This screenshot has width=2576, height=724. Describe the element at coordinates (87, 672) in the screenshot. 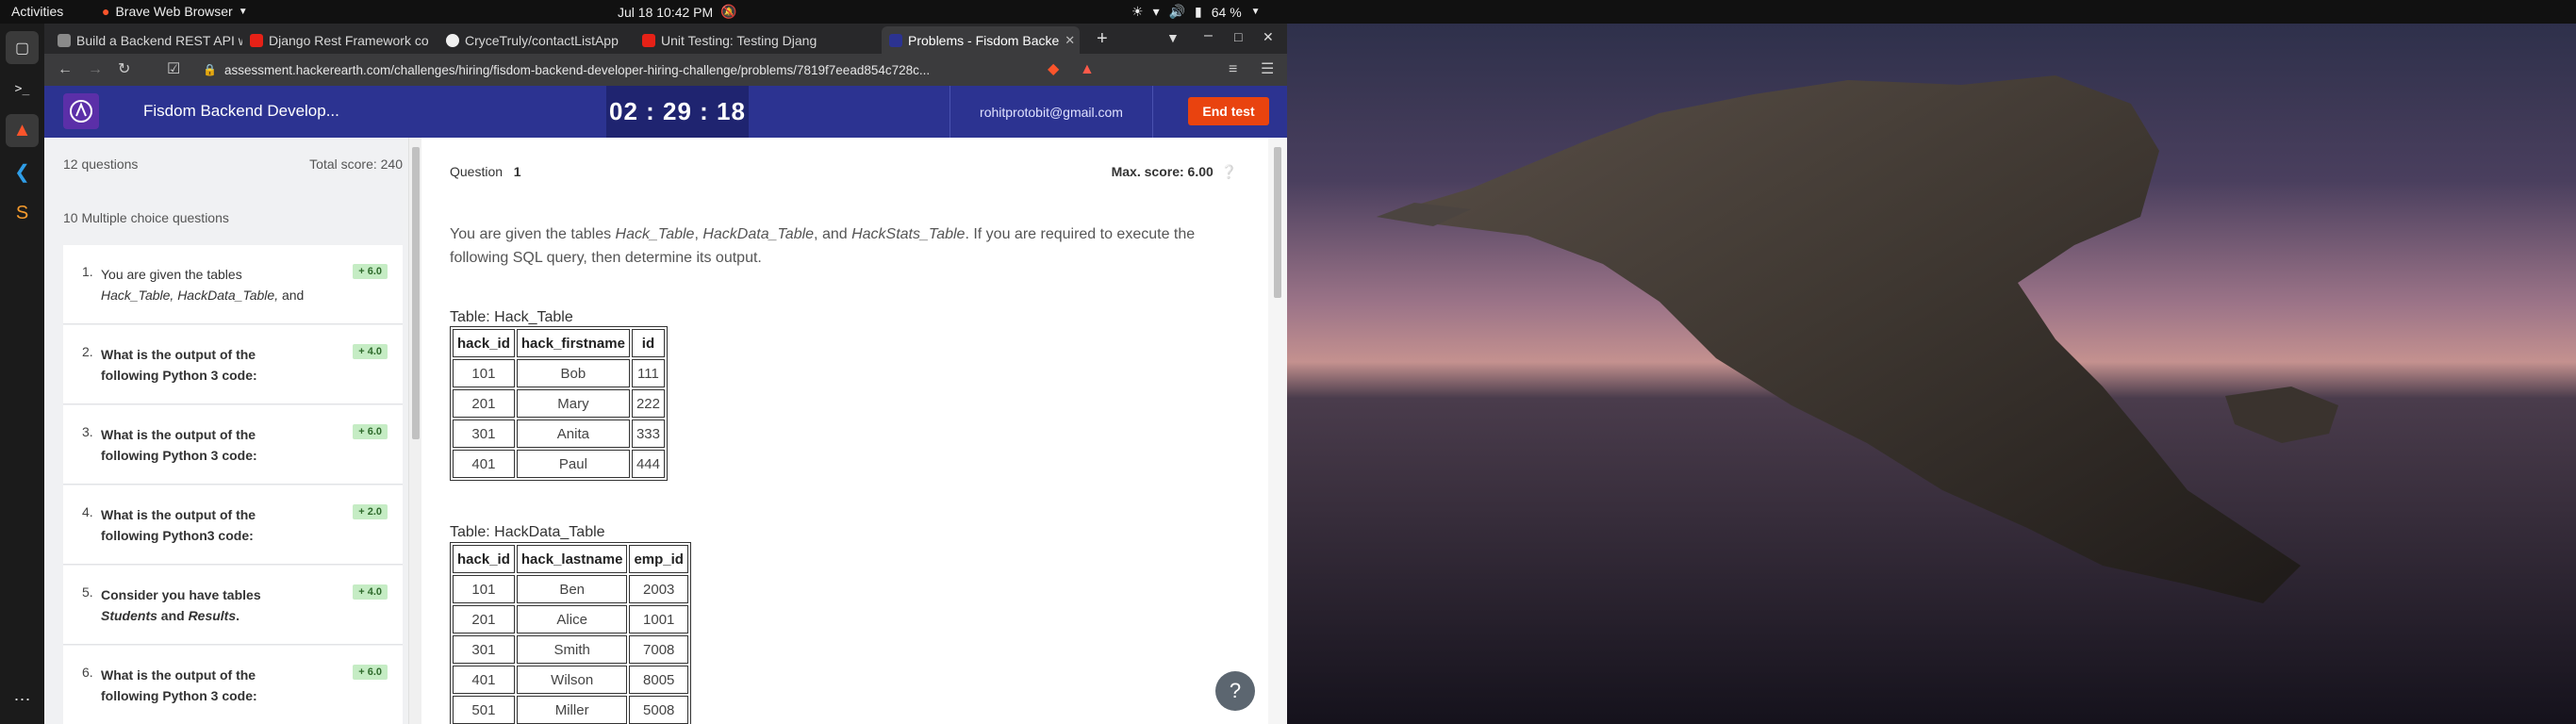

I see `question-number: 6.` at that location.